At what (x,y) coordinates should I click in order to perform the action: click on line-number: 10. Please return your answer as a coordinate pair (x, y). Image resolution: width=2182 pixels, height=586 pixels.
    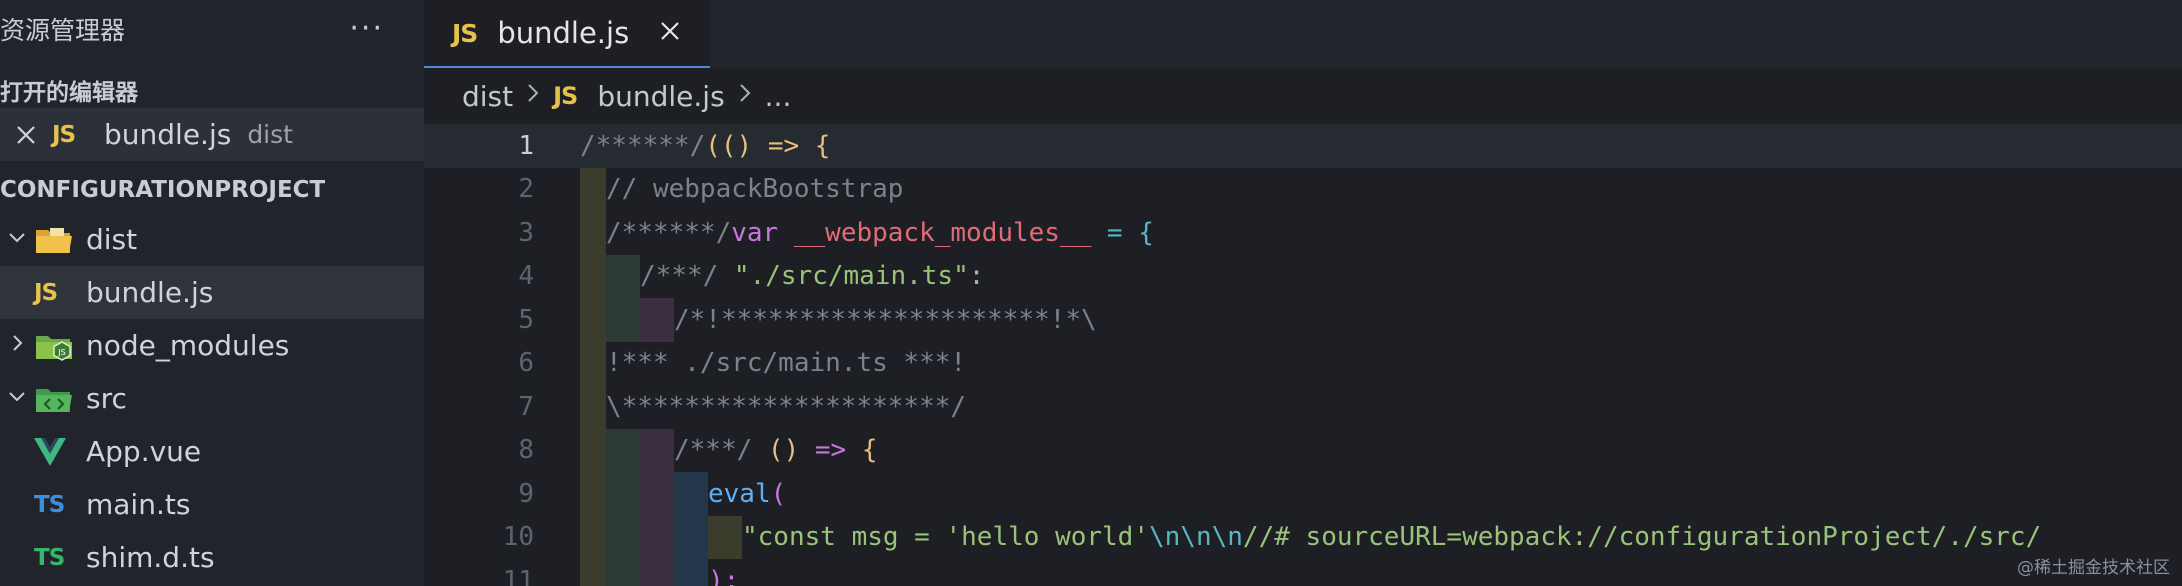
    Looking at the image, I should click on (518, 537).